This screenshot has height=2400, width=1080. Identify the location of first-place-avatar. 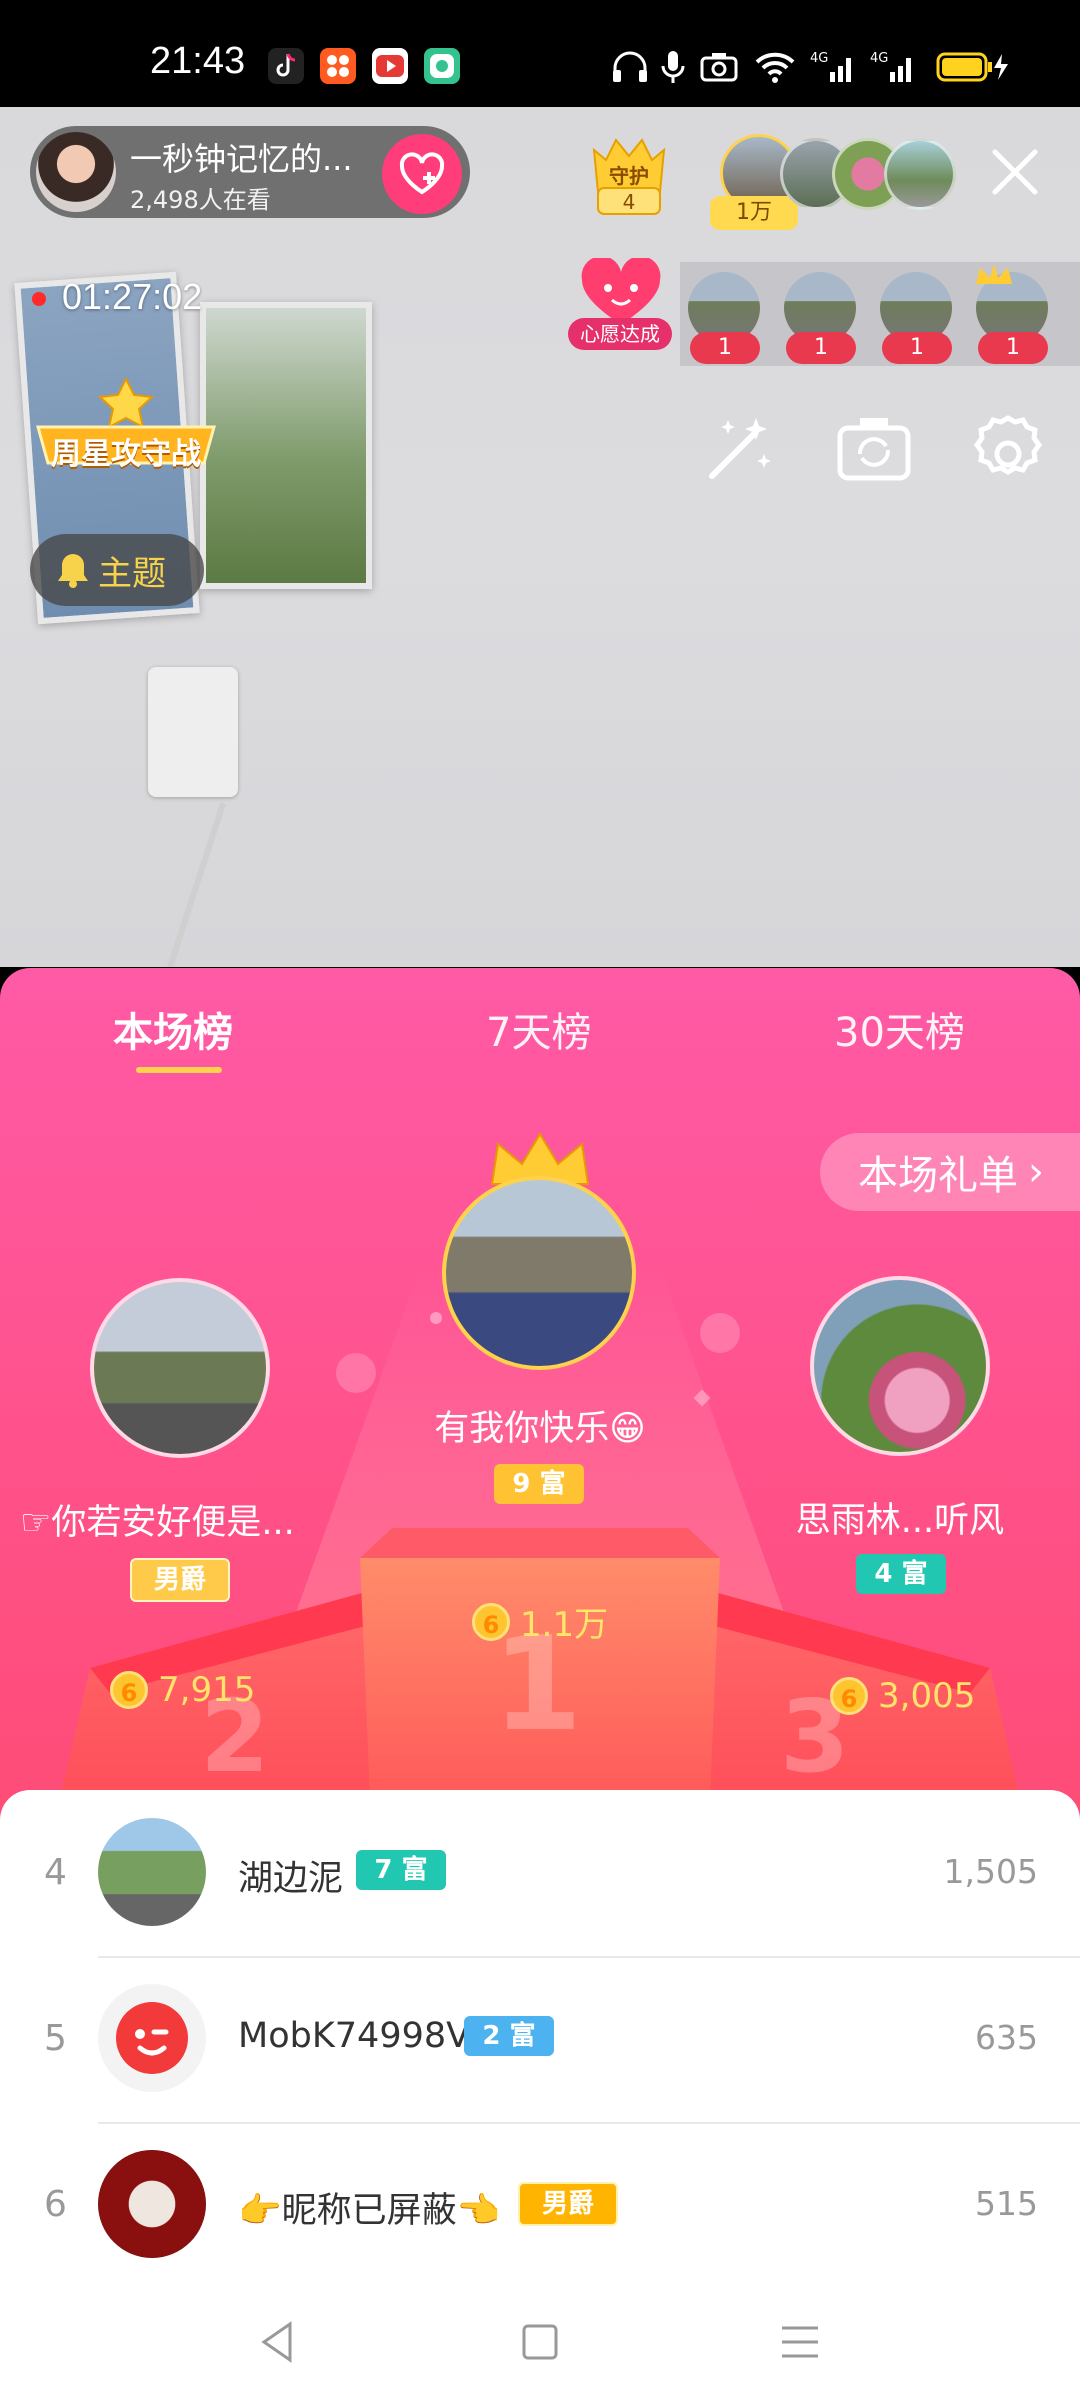
(539, 1273).